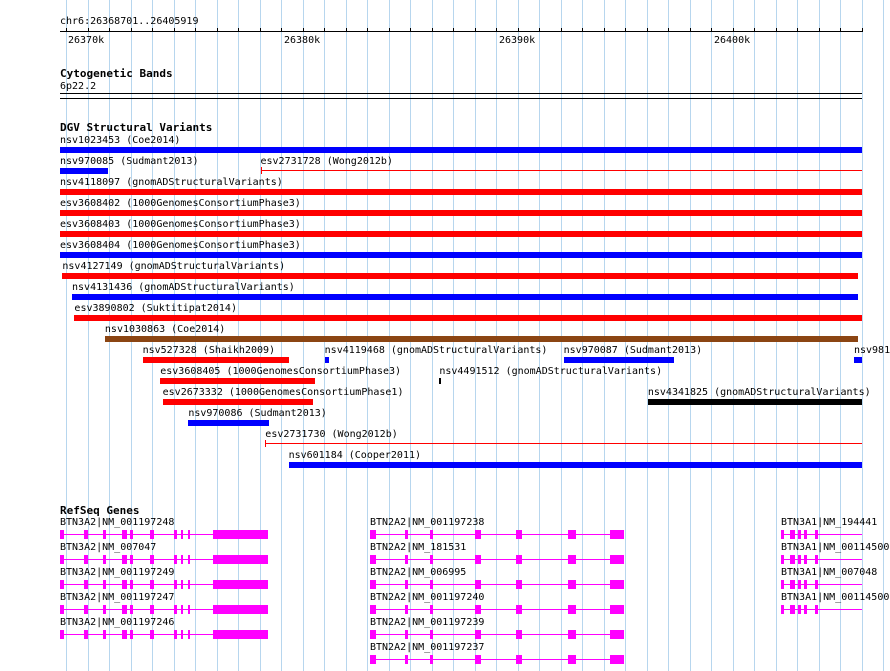  I want to click on variant-label: esv3608403 (1000GenomesConsortiumPhase3), so click(180, 224).